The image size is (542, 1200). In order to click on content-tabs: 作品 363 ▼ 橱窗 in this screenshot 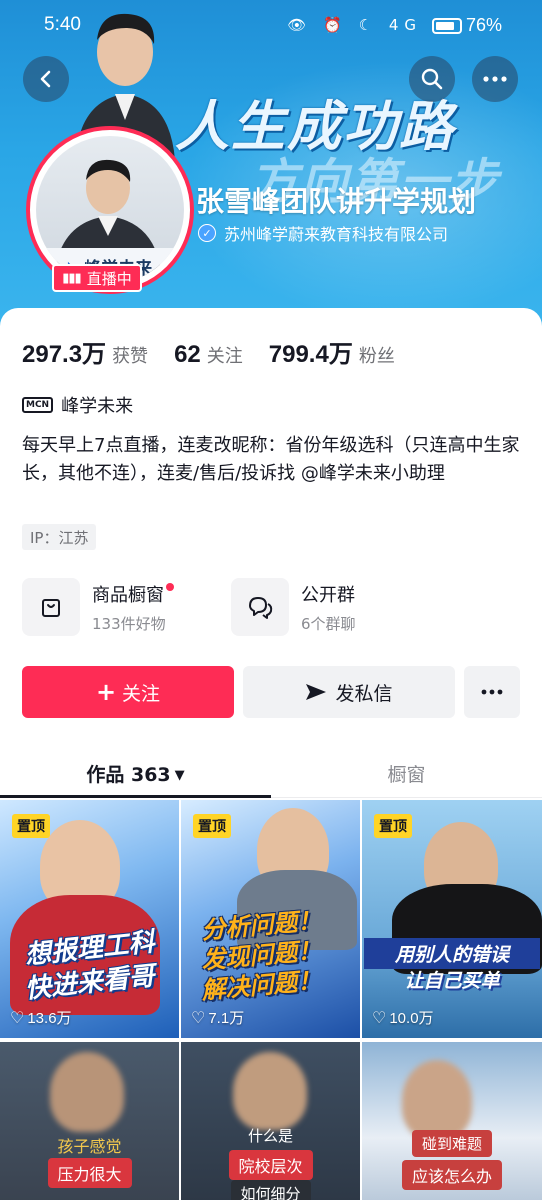, I will do `click(271, 773)`.